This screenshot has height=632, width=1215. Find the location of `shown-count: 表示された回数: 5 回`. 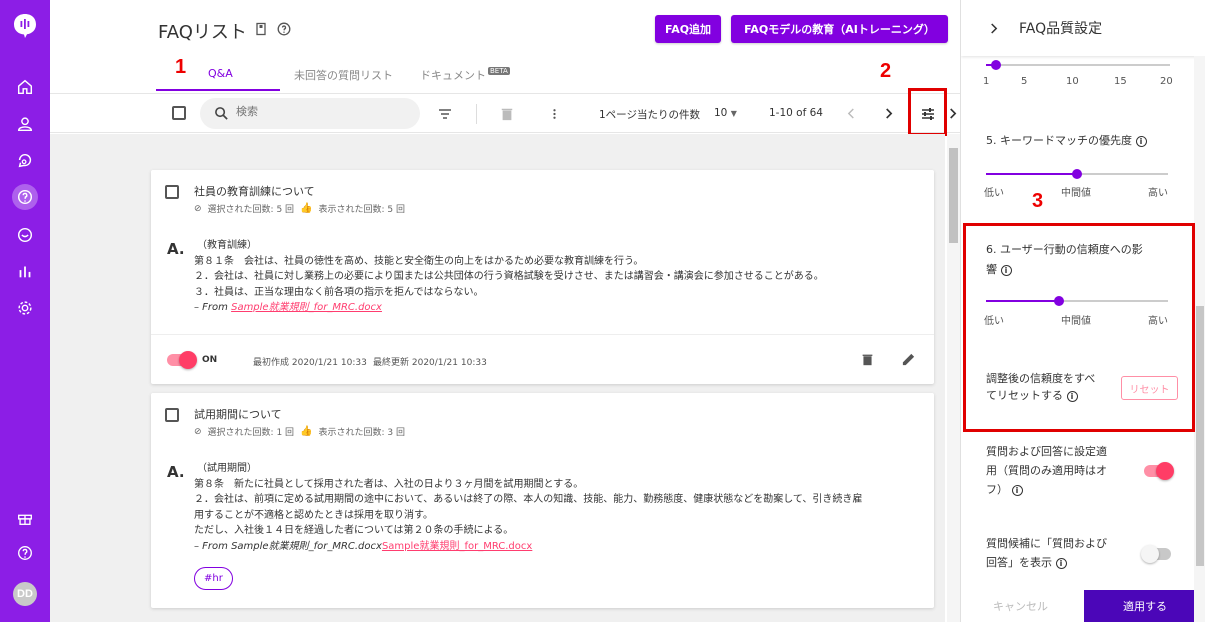

shown-count: 表示された回数: 5 回 is located at coordinates (361, 210).